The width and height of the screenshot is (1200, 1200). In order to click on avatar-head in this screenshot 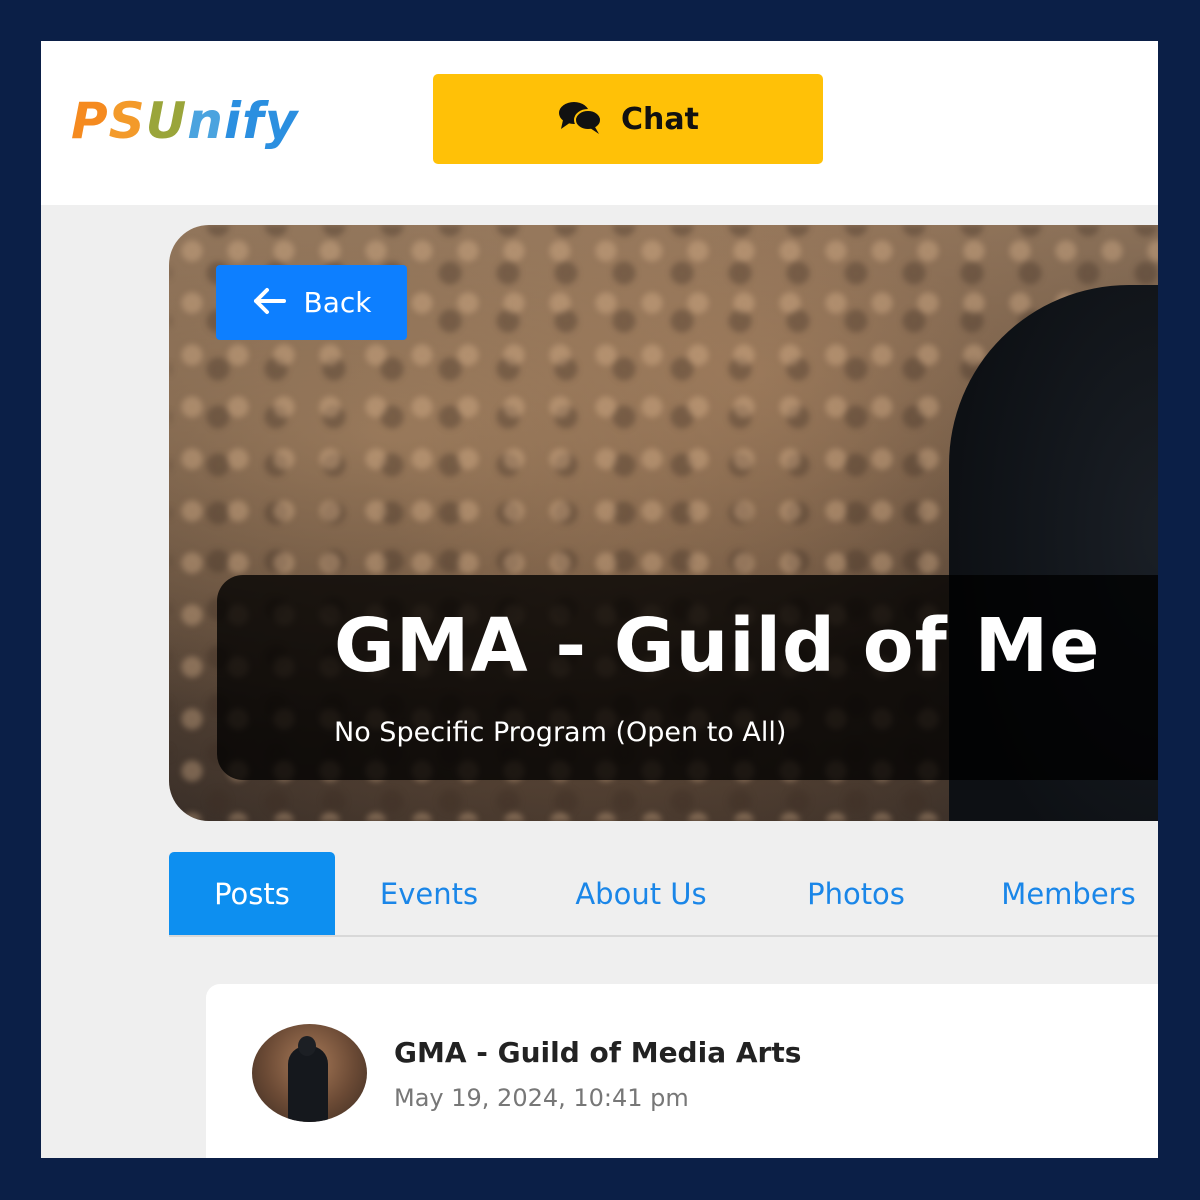, I will do `click(307, 1046)`.